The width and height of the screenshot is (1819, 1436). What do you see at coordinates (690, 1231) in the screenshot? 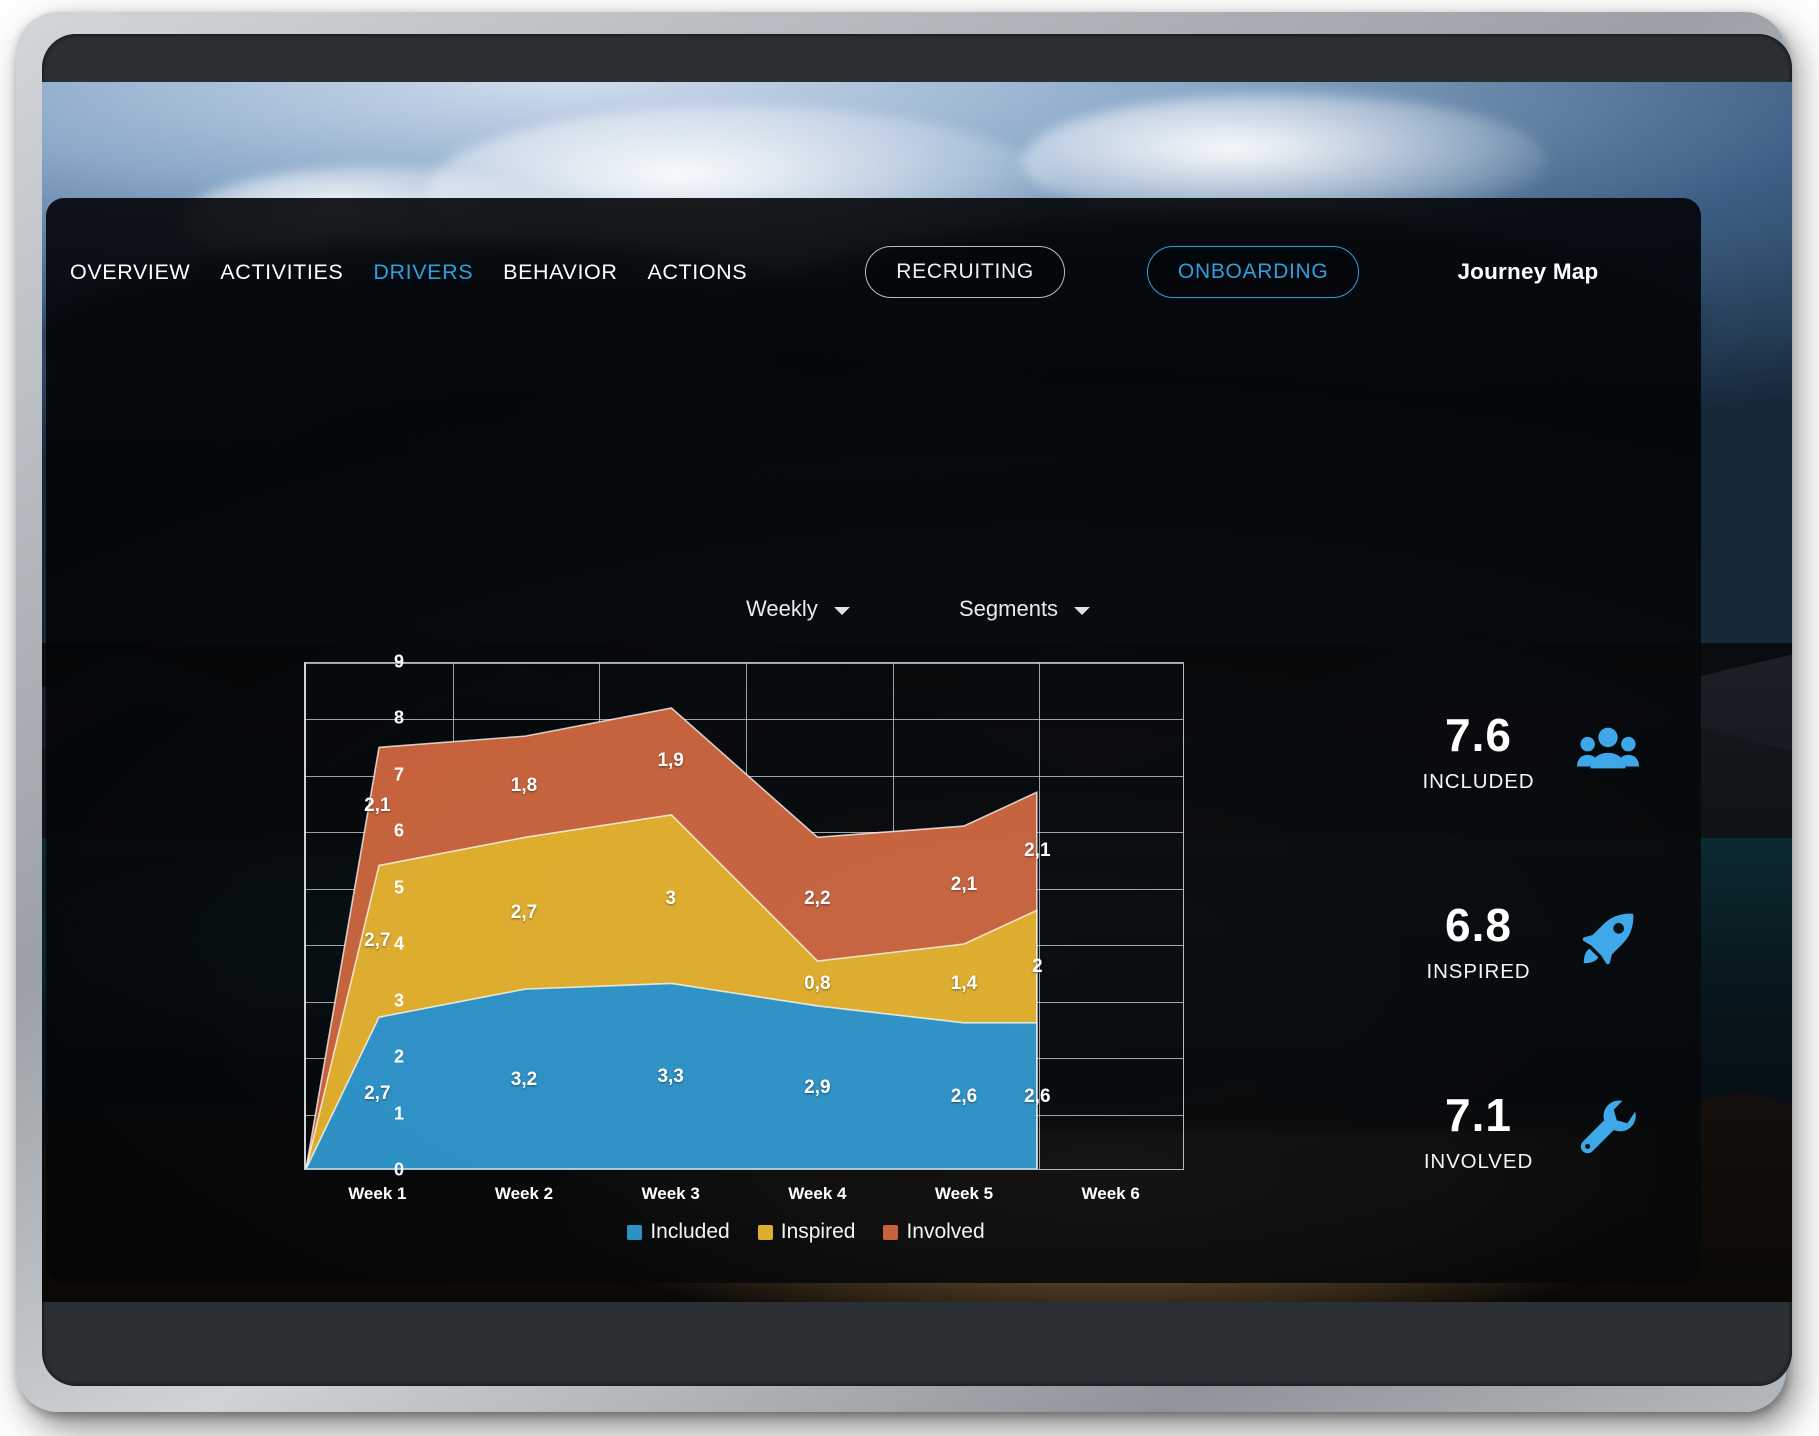
I see `legend-label: Included` at bounding box center [690, 1231].